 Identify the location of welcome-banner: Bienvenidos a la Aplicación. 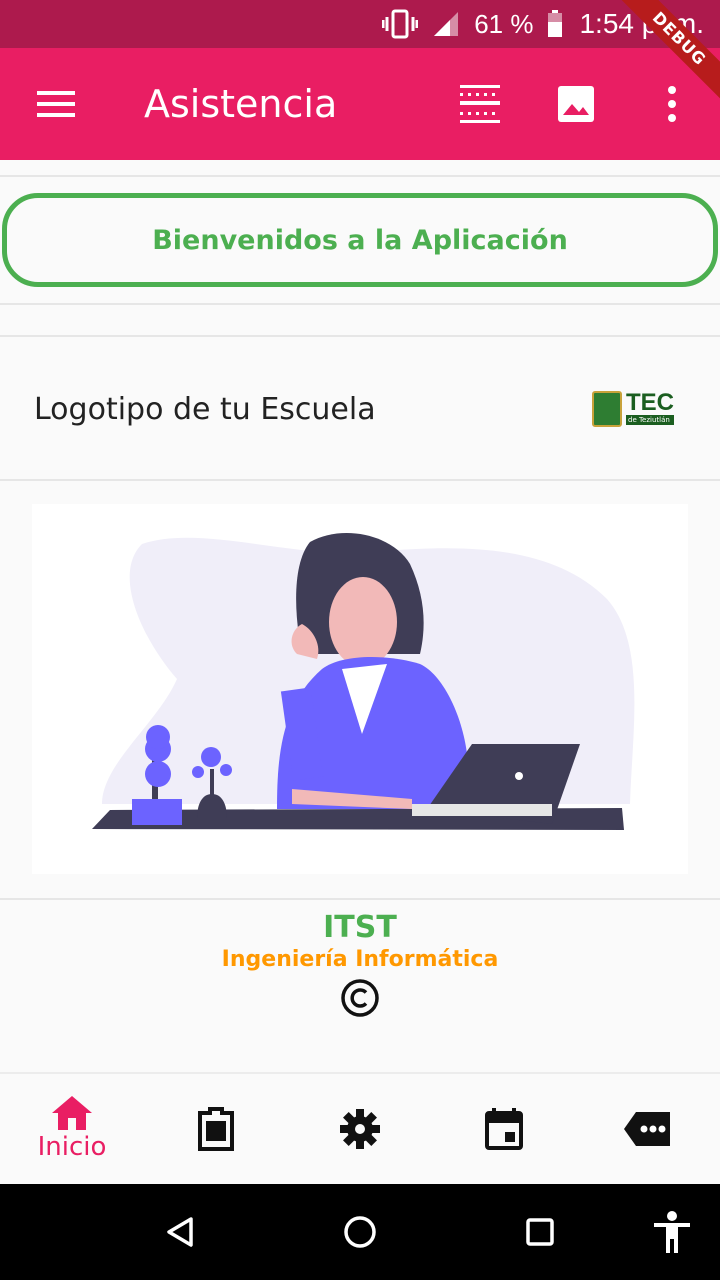
(360, 240).